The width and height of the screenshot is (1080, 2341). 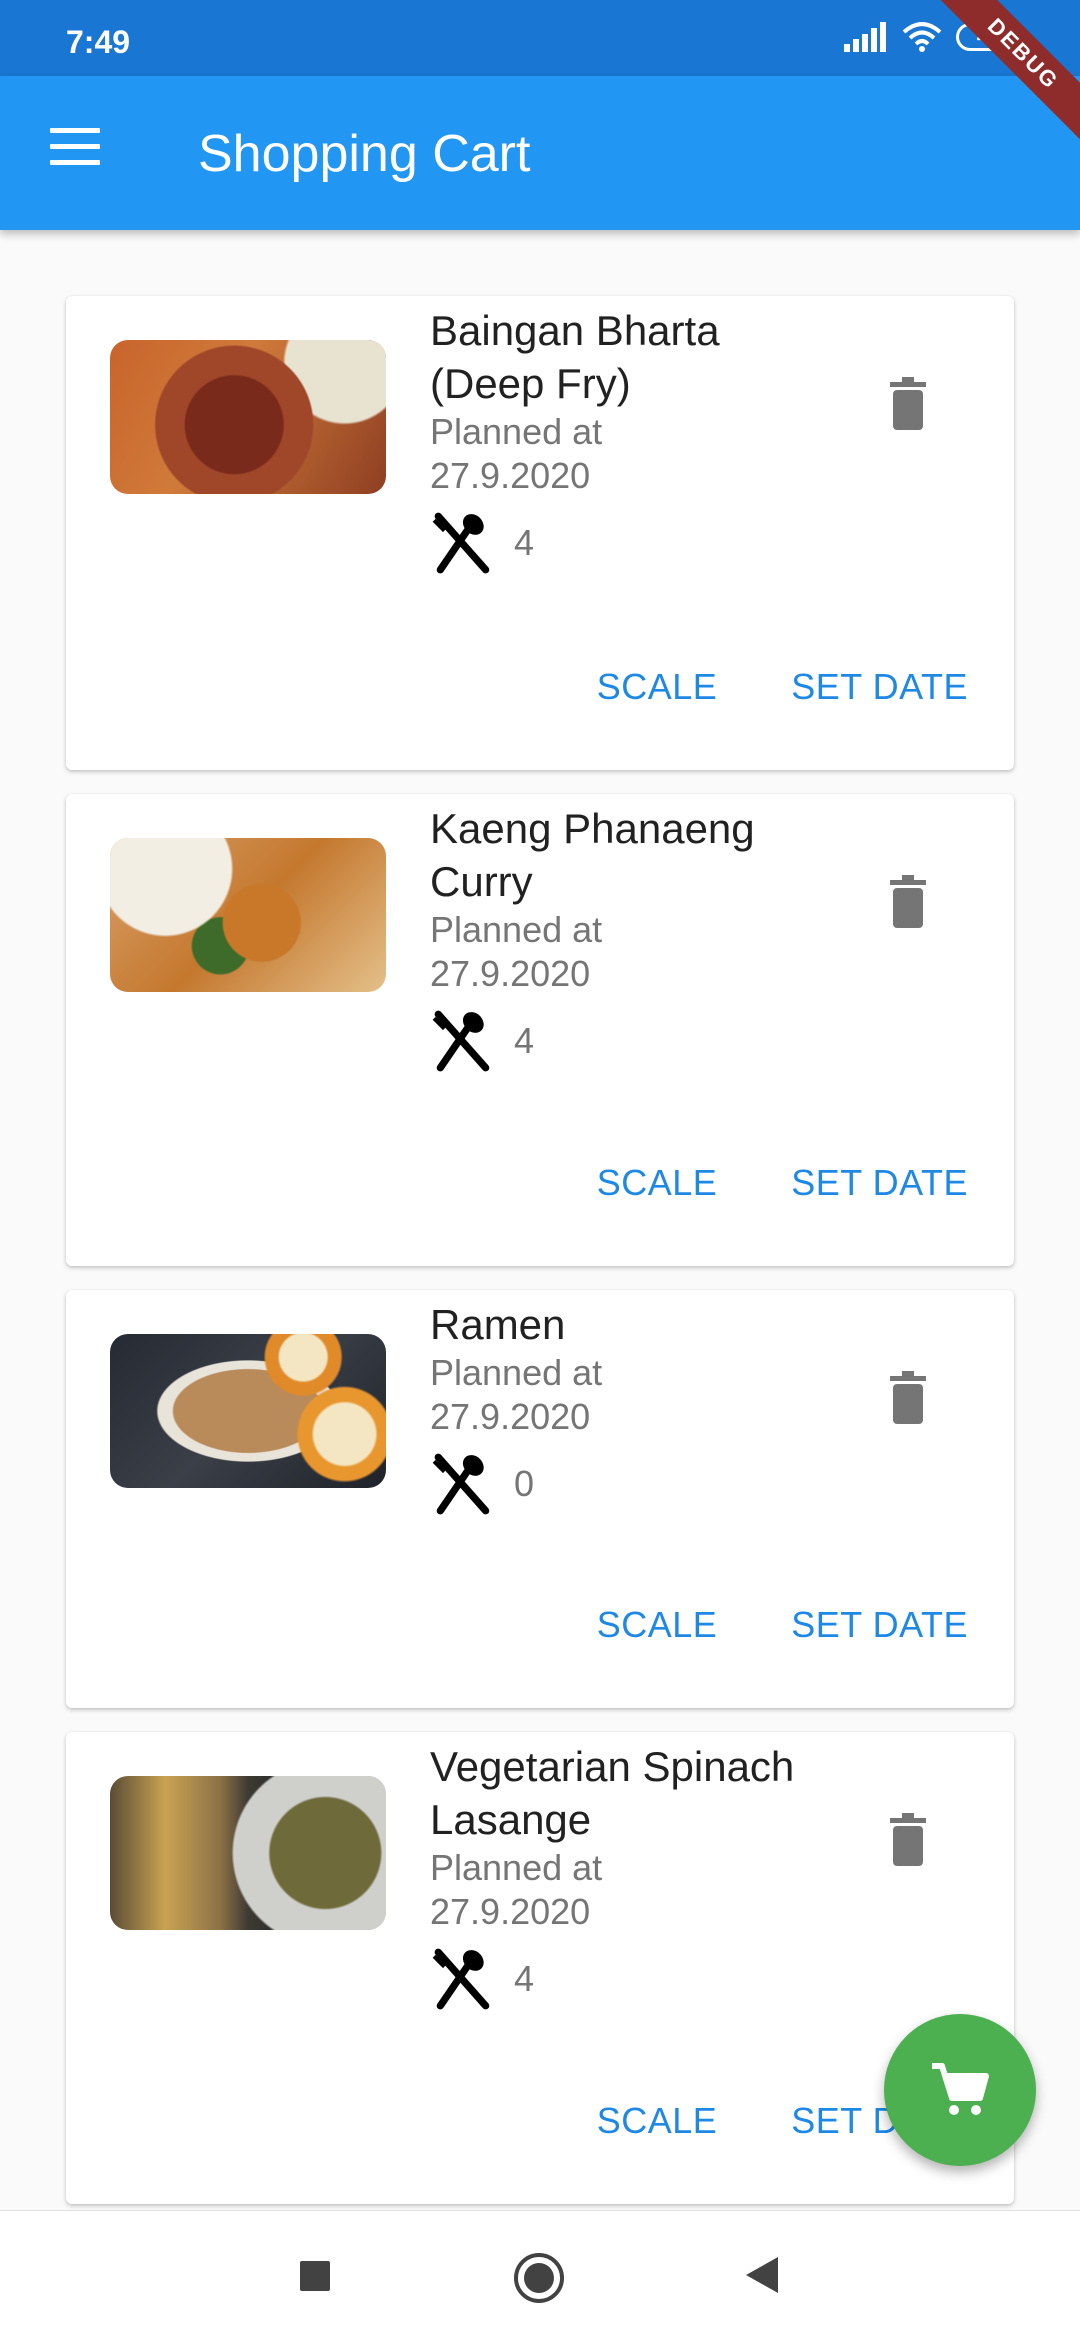 What do you see at coordinates (575, 357) in the screenshot?
I see `recipe-title: Baingan Bharta (Deep Fry)` at bounding box center [575, 357].